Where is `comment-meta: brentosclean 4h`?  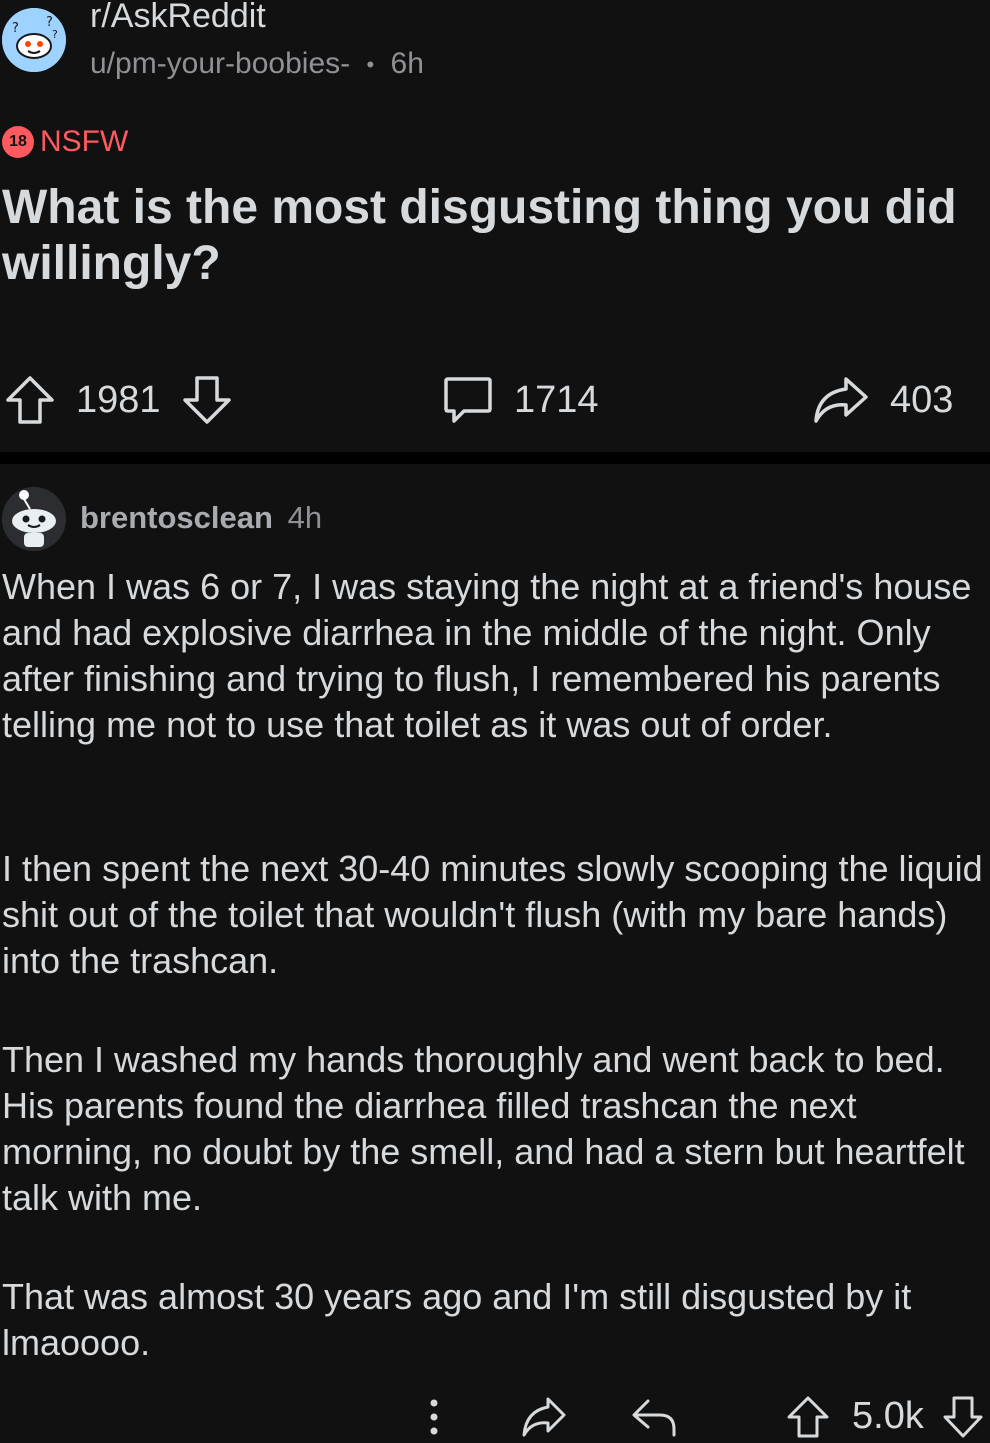 comment-meta: brentosclean 4h is located at coordinates (201, 518).